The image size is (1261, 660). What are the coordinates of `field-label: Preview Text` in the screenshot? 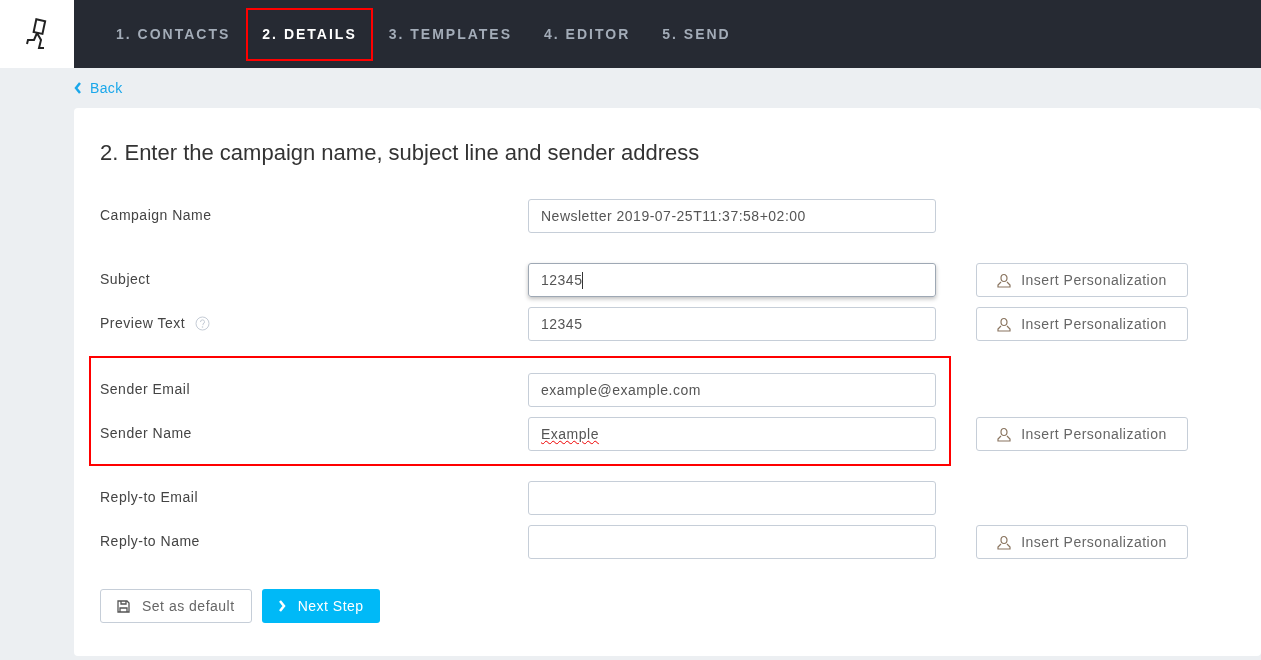 It's located at (143, 323).